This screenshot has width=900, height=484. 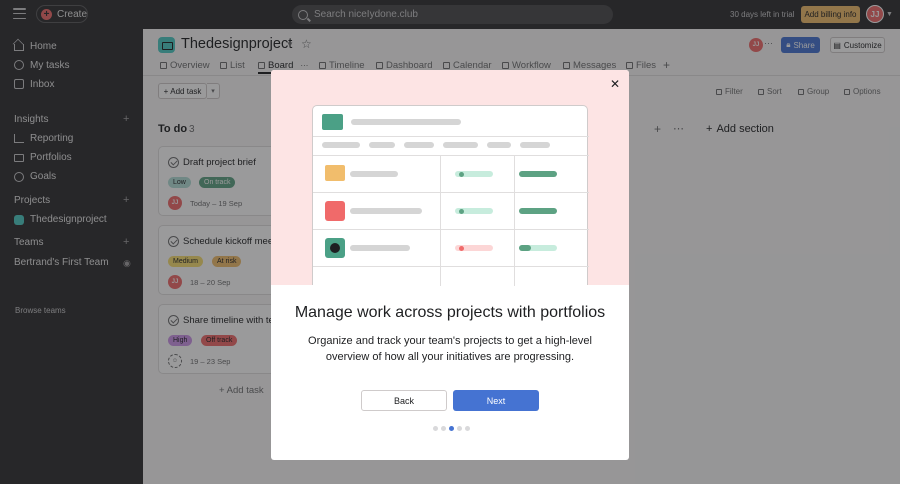 What do you see at coordinates (615, 84) in the screenshot?
I see `close-icon: ✕` at bounding box center [615, 84].